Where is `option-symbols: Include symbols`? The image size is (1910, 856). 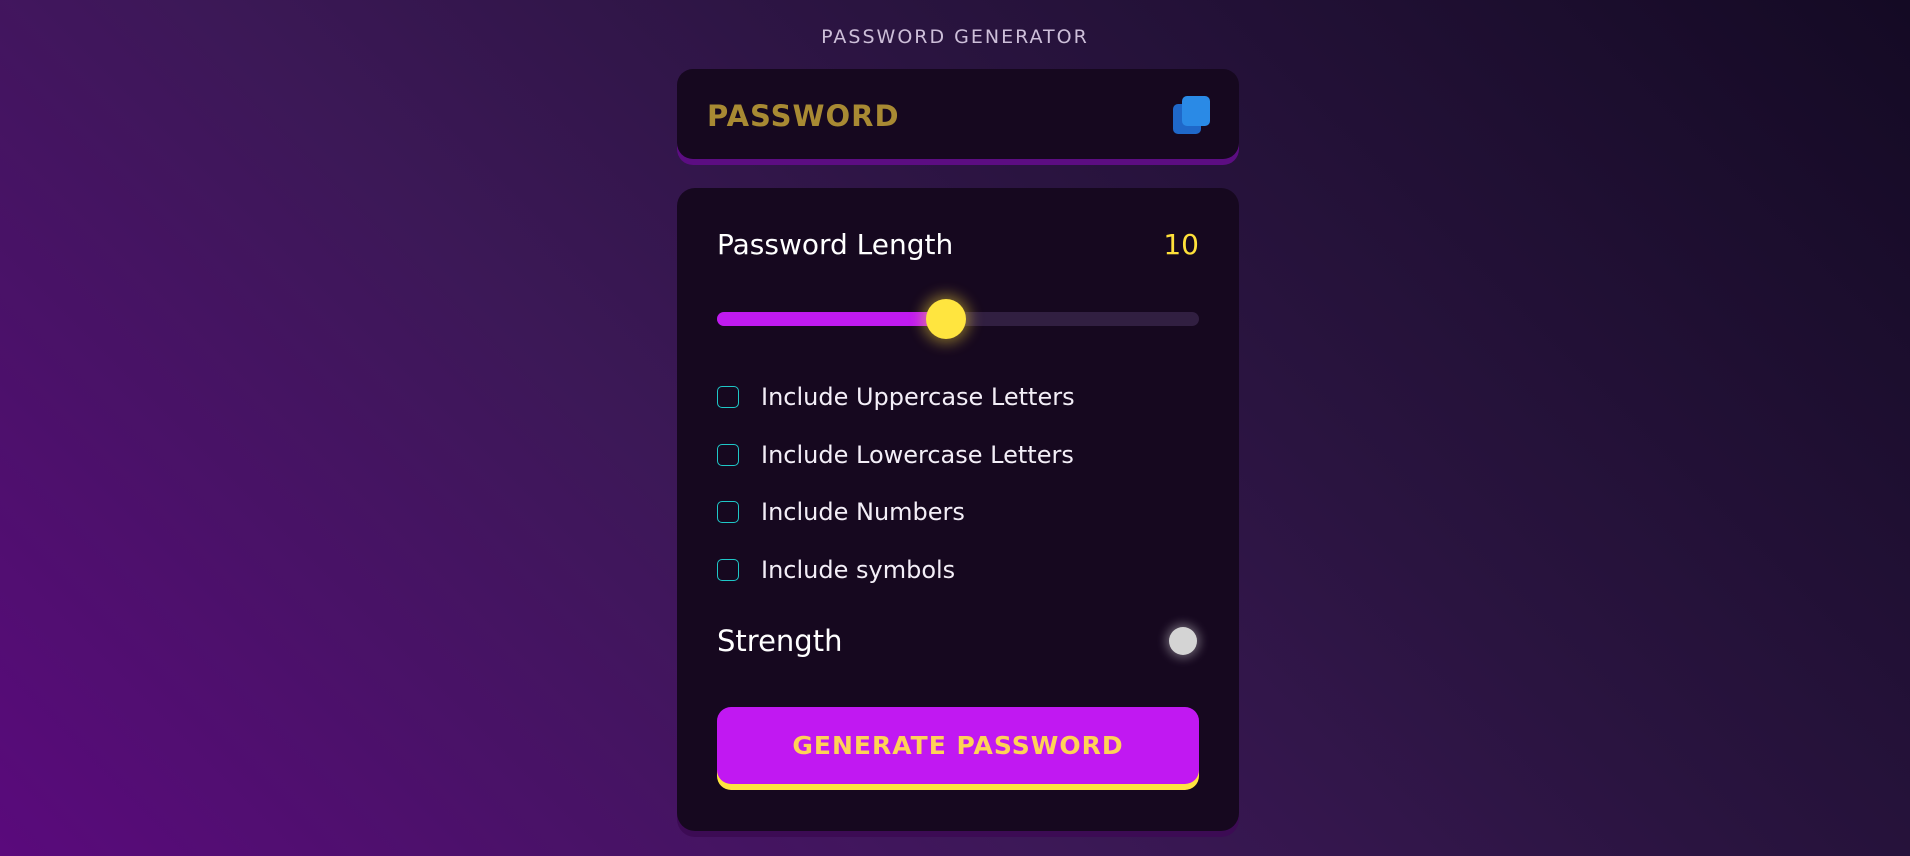 option-symbols: Include symbols is located at coordinates (958, 583).